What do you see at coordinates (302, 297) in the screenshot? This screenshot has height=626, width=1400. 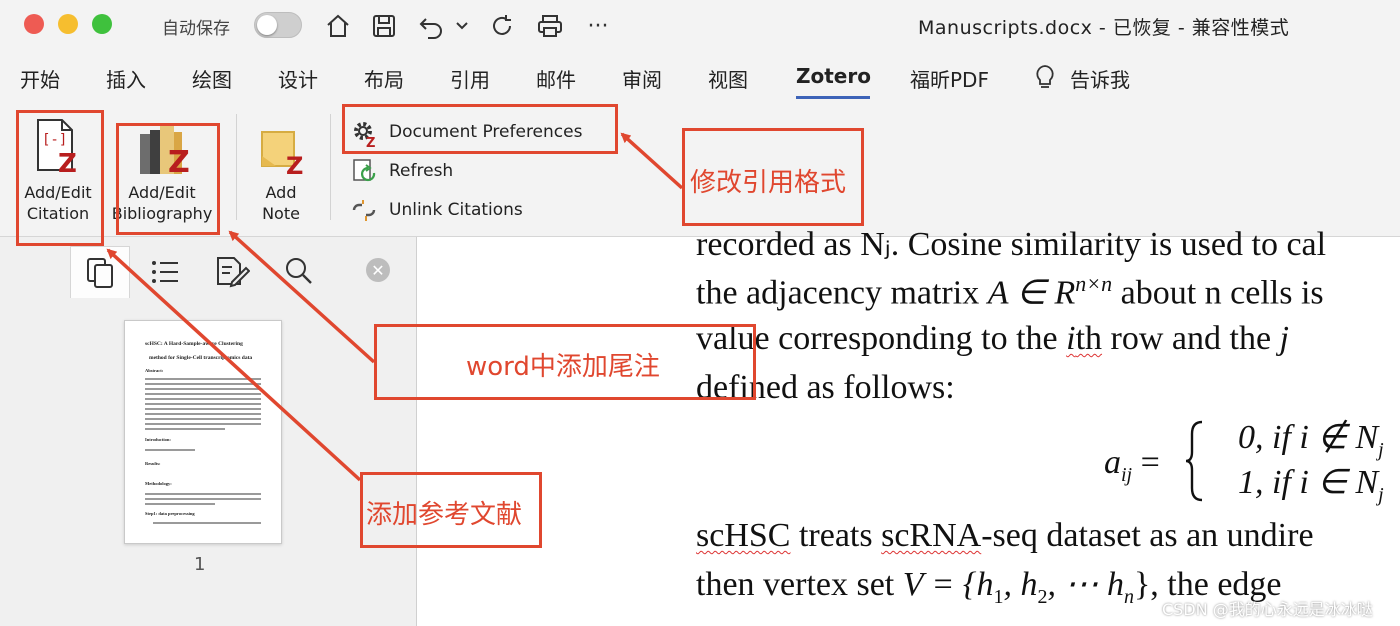 I see `arrow-to-bibliography` at bounding box center [302, 297].